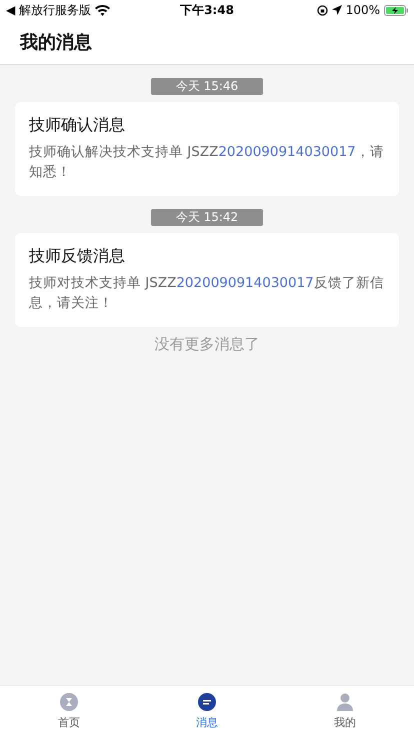 Image resolution: width=414 pixels, height=736 pixels. I want to click on message-card: 技师反馈消息 技师对技术支持单 JSZZ2020090914030017反馈了新信息，请关注！, so click(207, 280).